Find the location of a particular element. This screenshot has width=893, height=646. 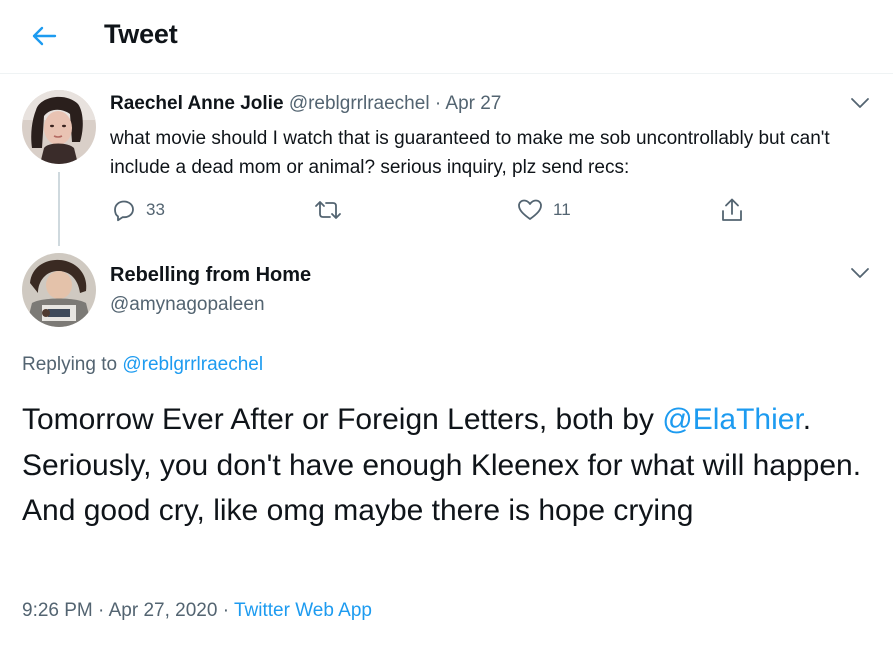

user-handle: @amynagopaleen is located at coordinates (187, 305).